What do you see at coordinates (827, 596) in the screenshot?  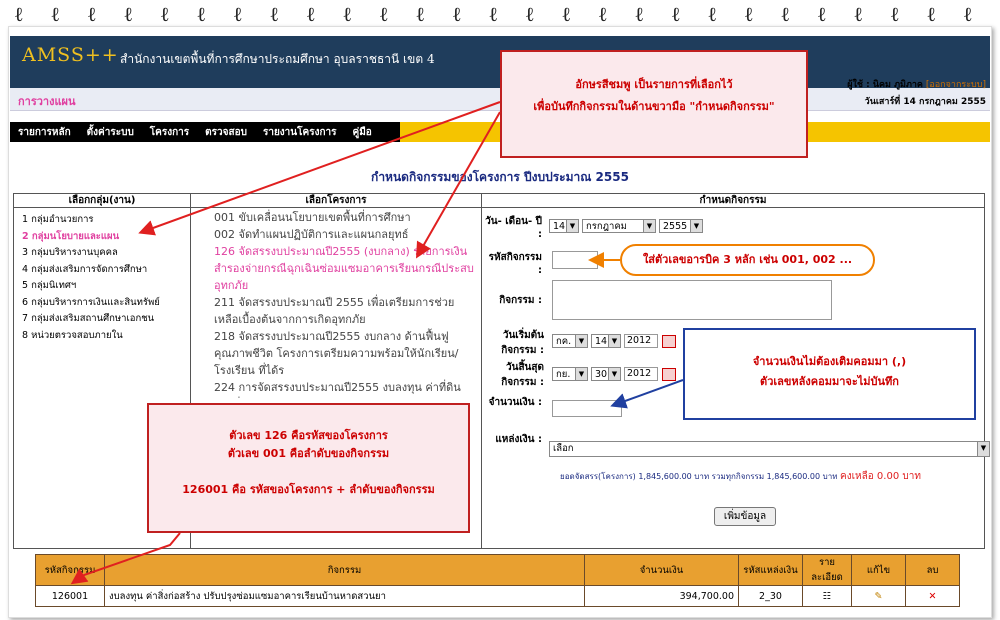 I see `detail-icon: ☷` at bounding box center [827, 596].